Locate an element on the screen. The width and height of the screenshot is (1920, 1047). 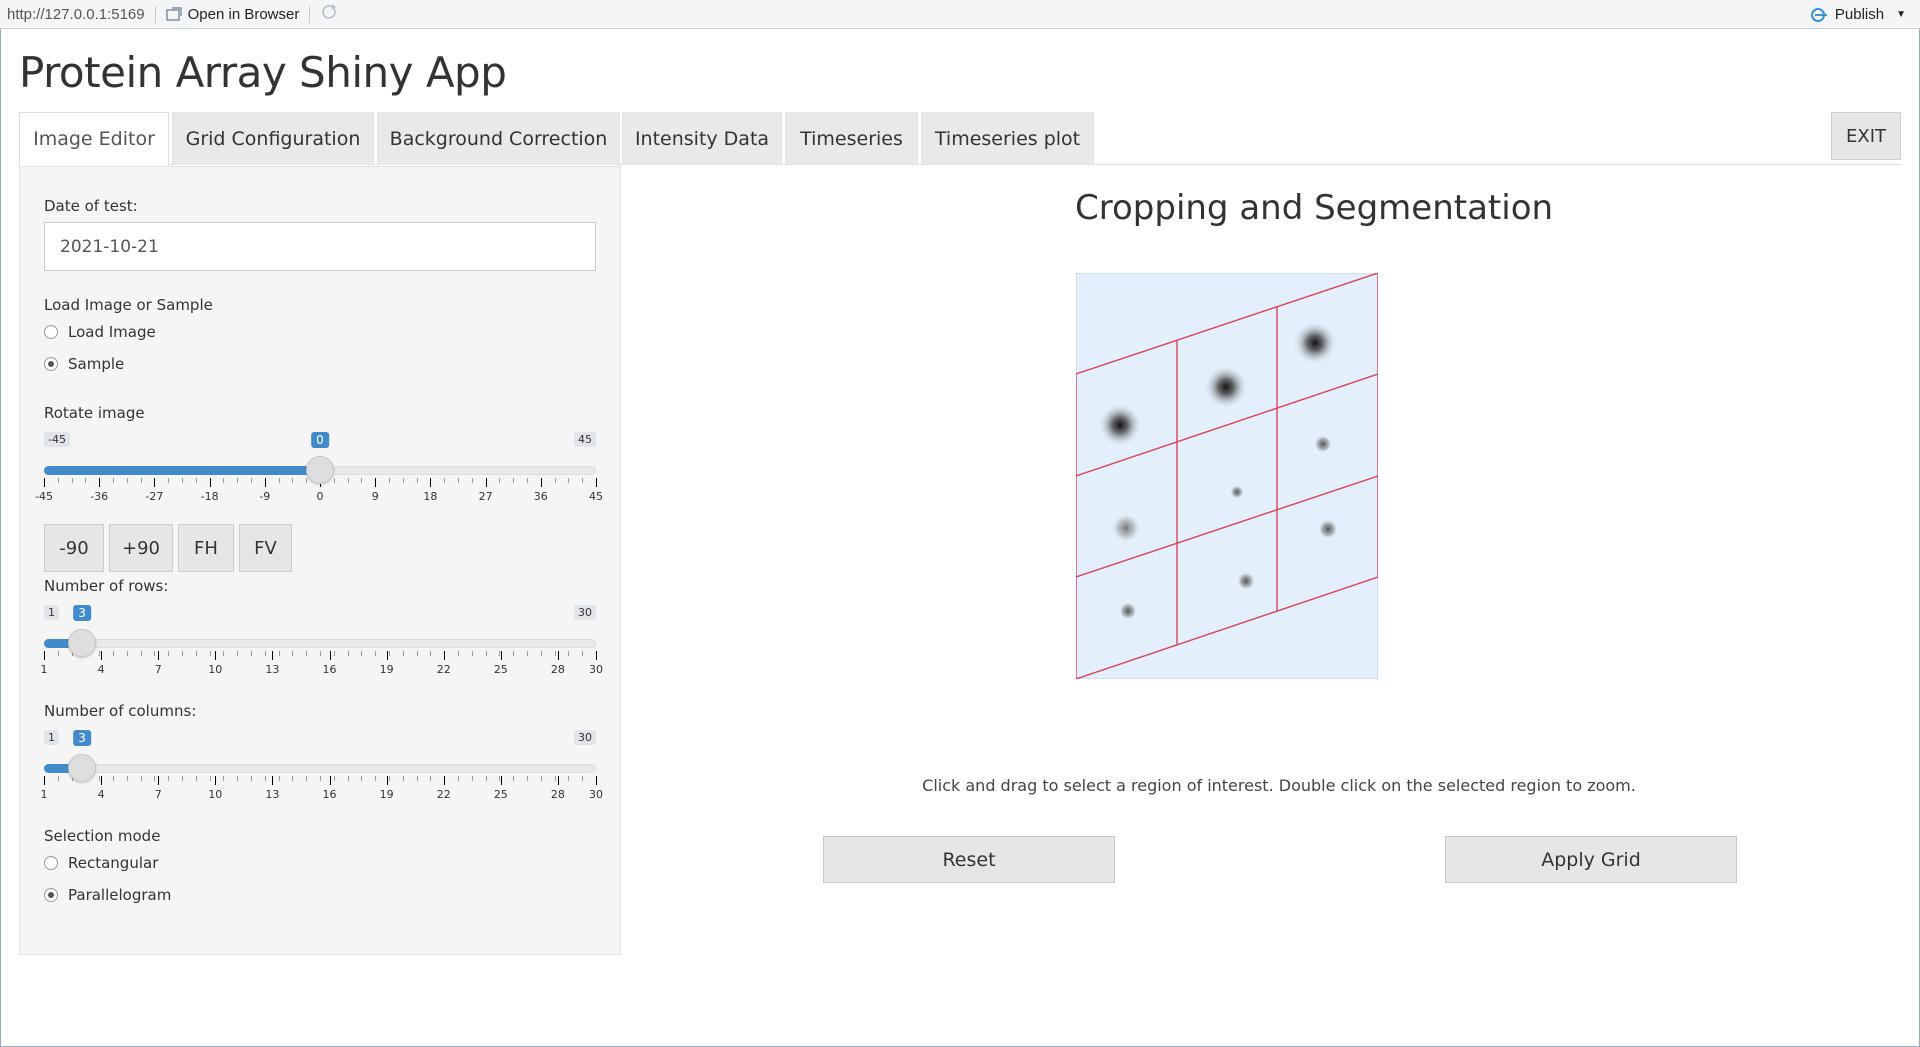
rotate-minus-90-button: -90 is located at coordinates (74, 548).